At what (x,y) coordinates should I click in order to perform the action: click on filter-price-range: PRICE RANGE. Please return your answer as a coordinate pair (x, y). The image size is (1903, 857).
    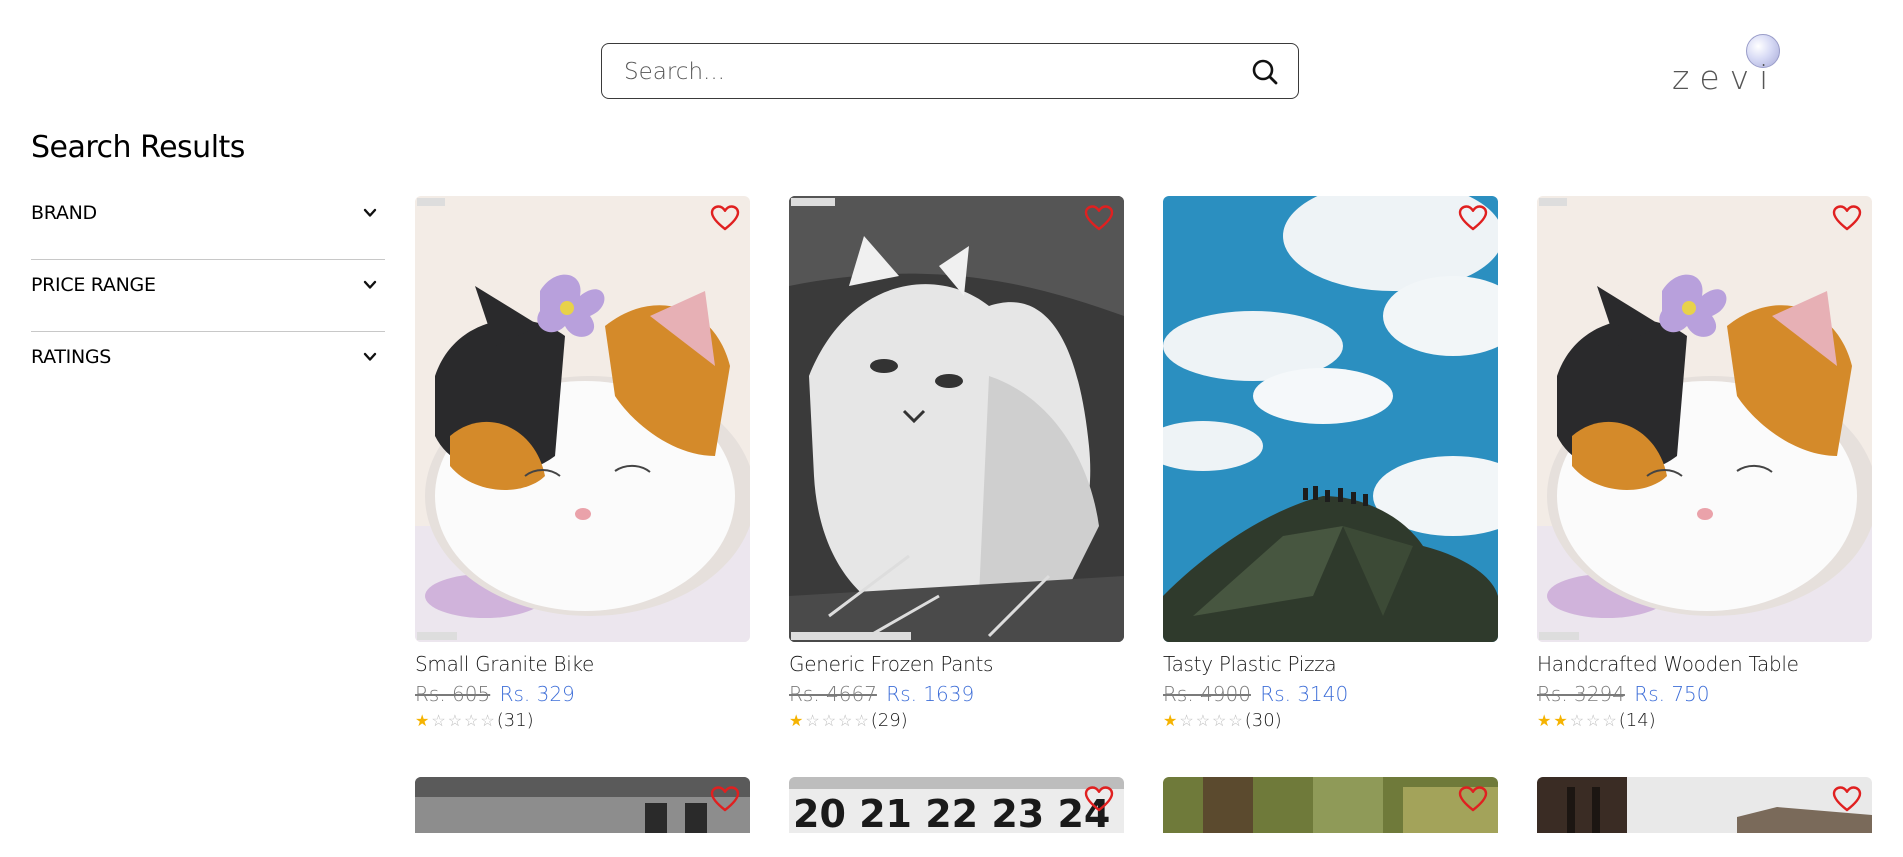
    Looking at the image, I should click on (208, 296).